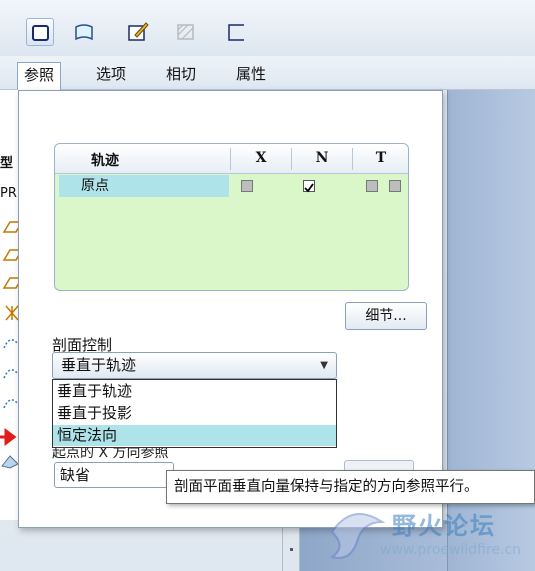 The height and width of the screenshot is (571, 535). I want to click on thin-icon, so click(236, 32).